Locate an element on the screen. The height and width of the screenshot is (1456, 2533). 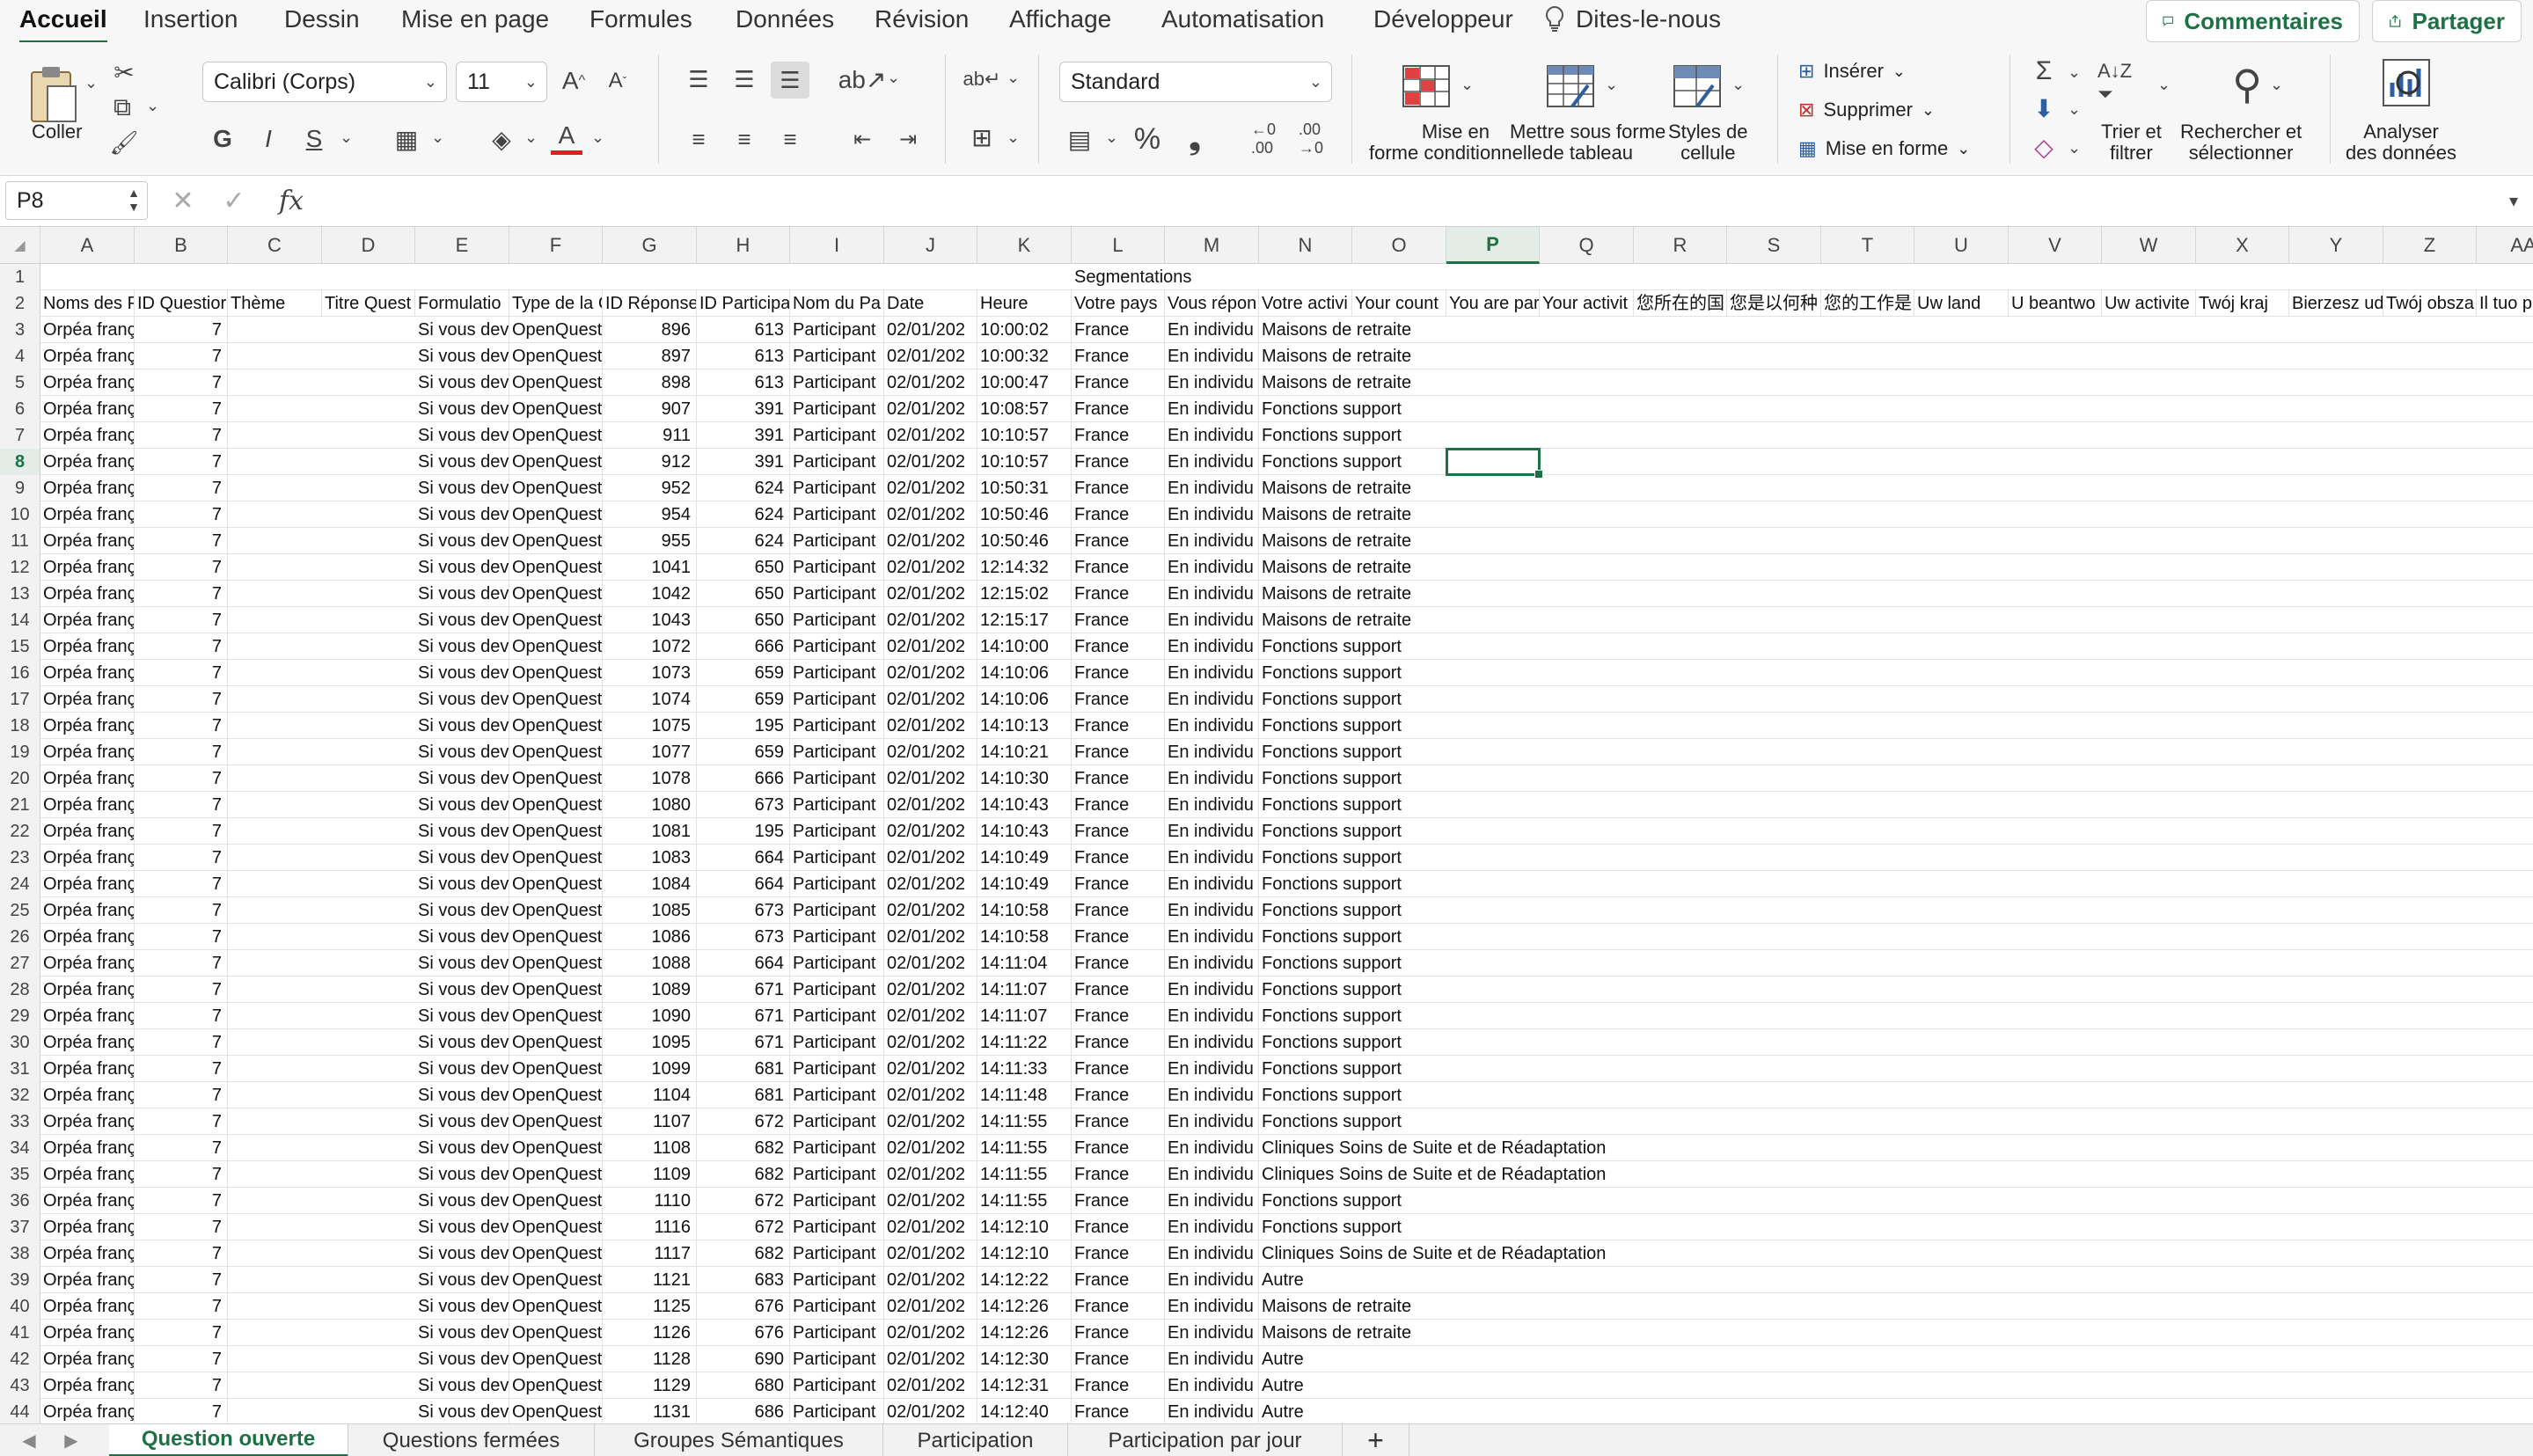
align-right-icon: ≡ is located at coordinates (790, 139).